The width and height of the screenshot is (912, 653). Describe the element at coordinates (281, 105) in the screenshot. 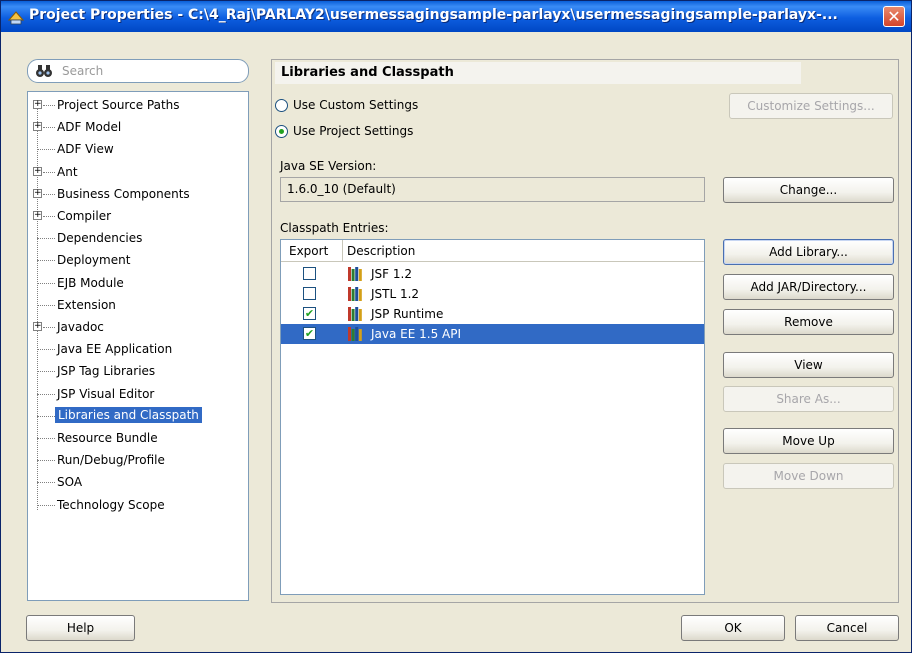

I see `radio-button-off` at that location.